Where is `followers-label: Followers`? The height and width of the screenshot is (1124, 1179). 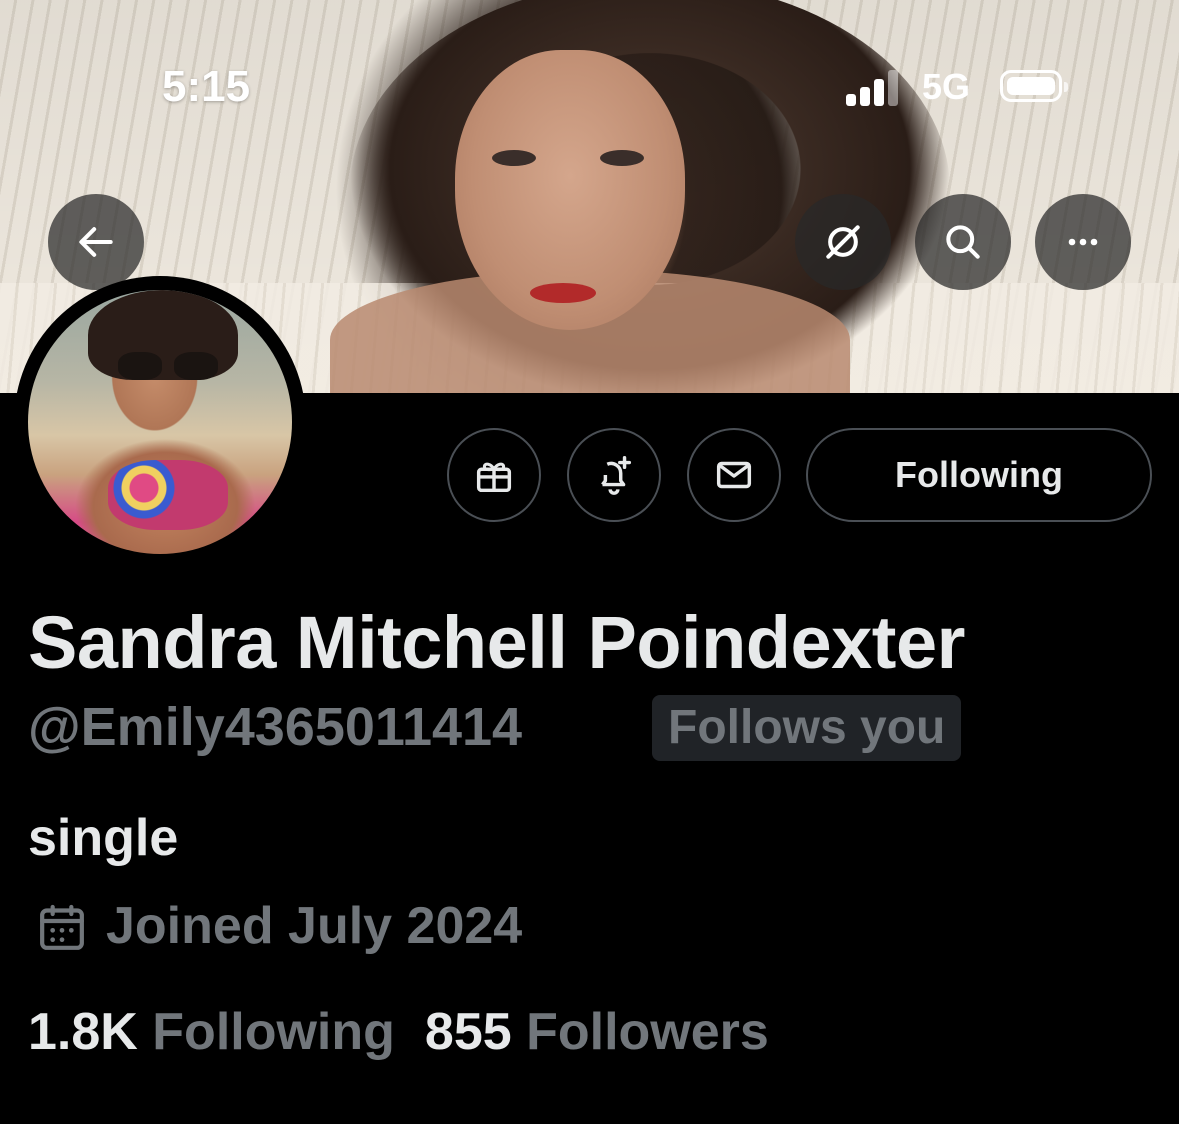
followers-label: Followers is located at coordinates (647, 1032).